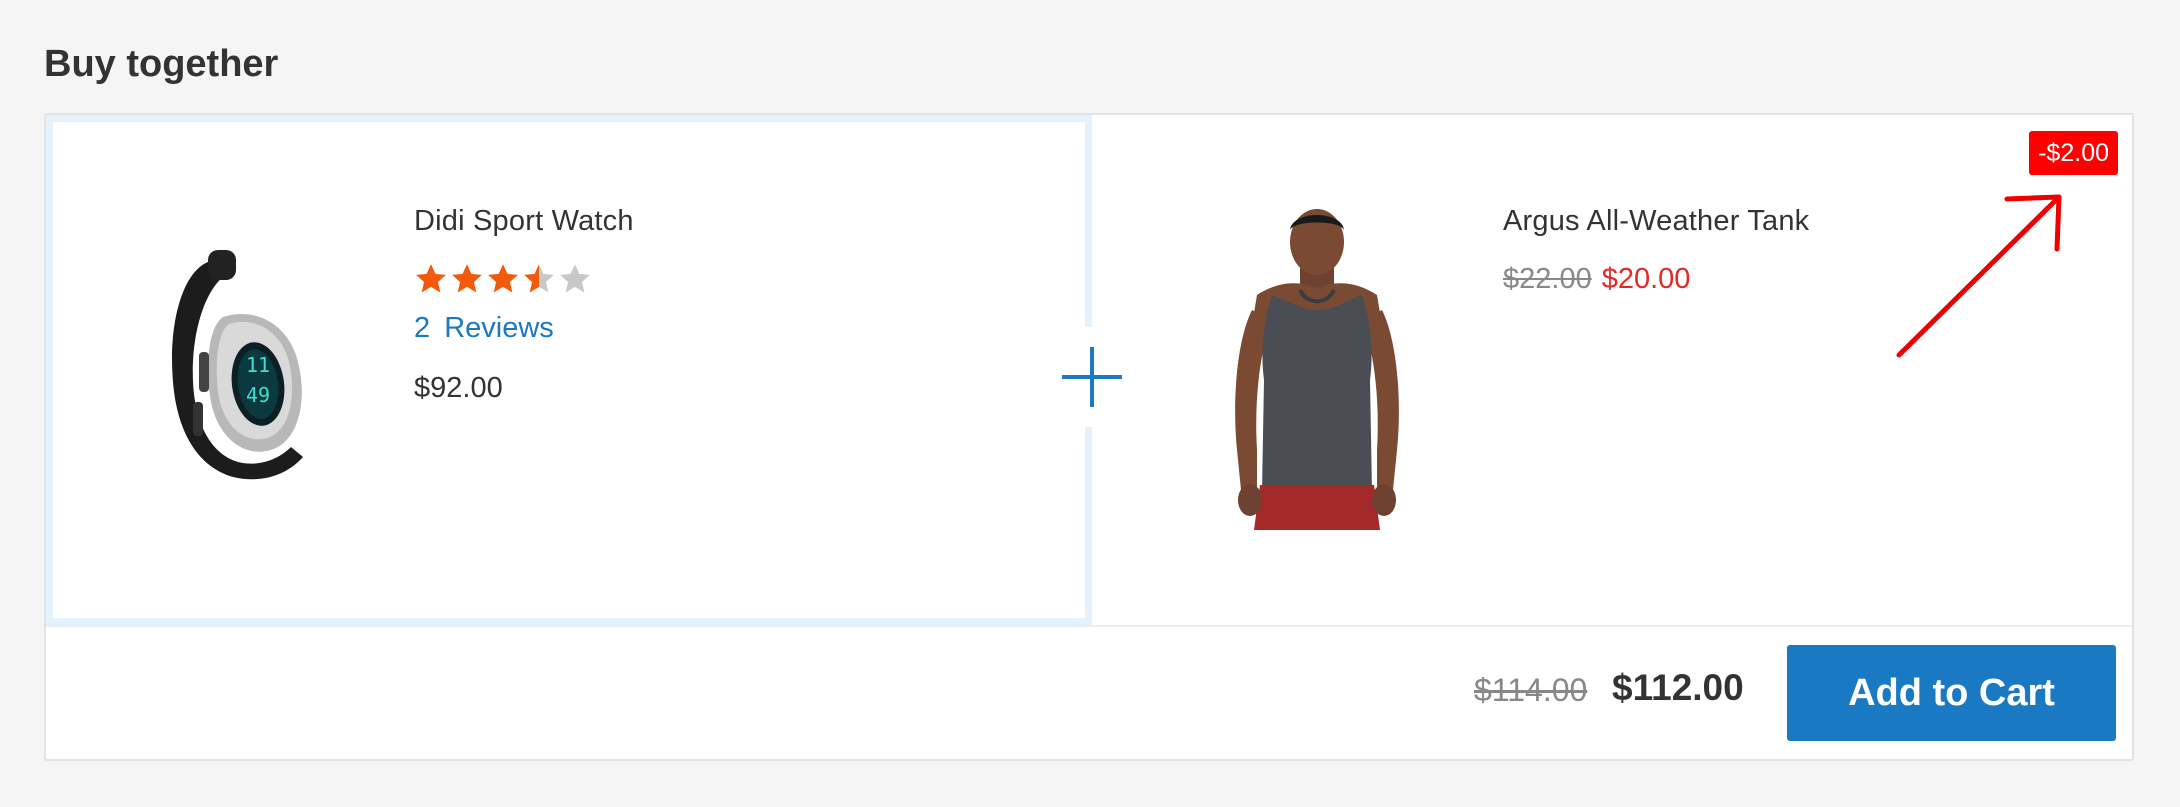 The width and height of the screenshot is (2180, 807). What do you see at coordinates (161, 64) in the screenshot?
I see `section-title: Buy together` at bounding box center [161, 64].